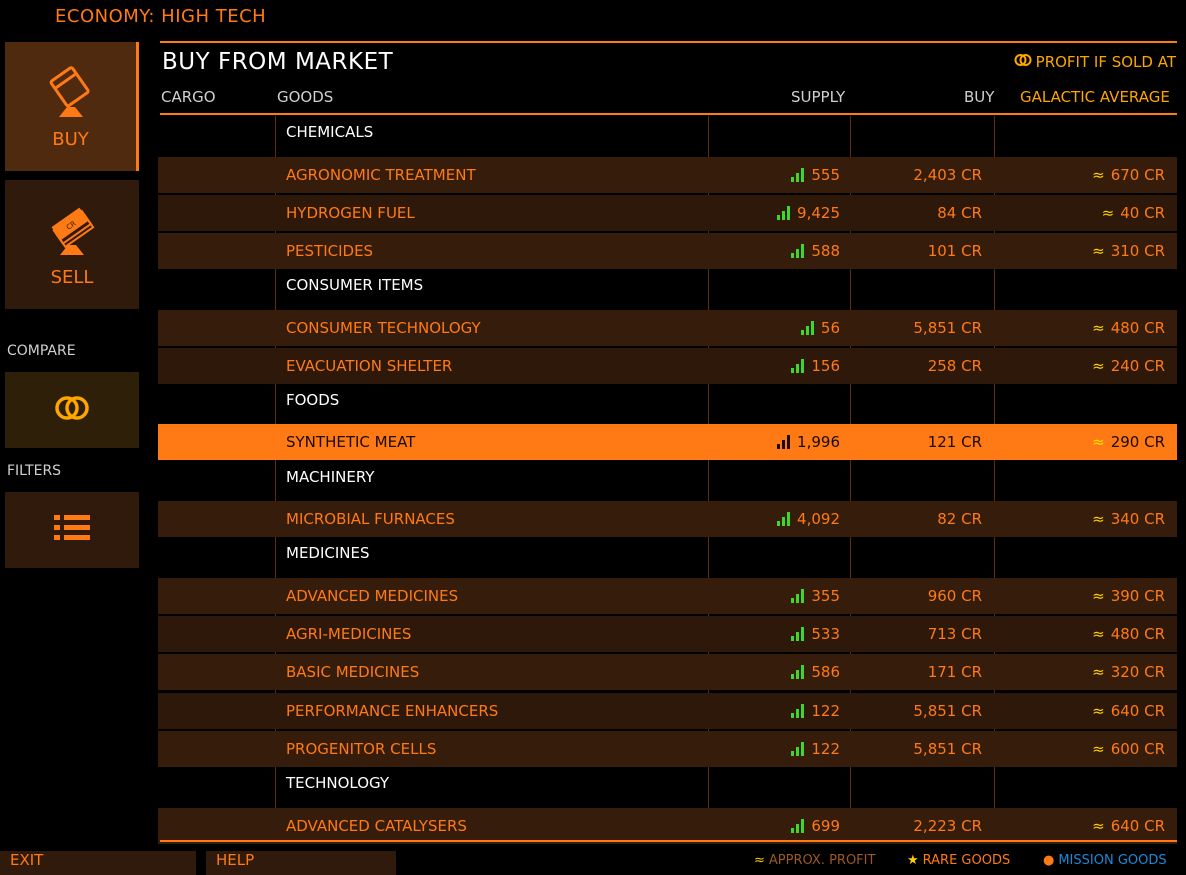 This screenshot has width=1186, height=875. What do you see at coordinates (1094, 62) in the screenshot?
I see `profit-hint: PROFIT IF SOLD AT` at bounding box center [1094, 62].